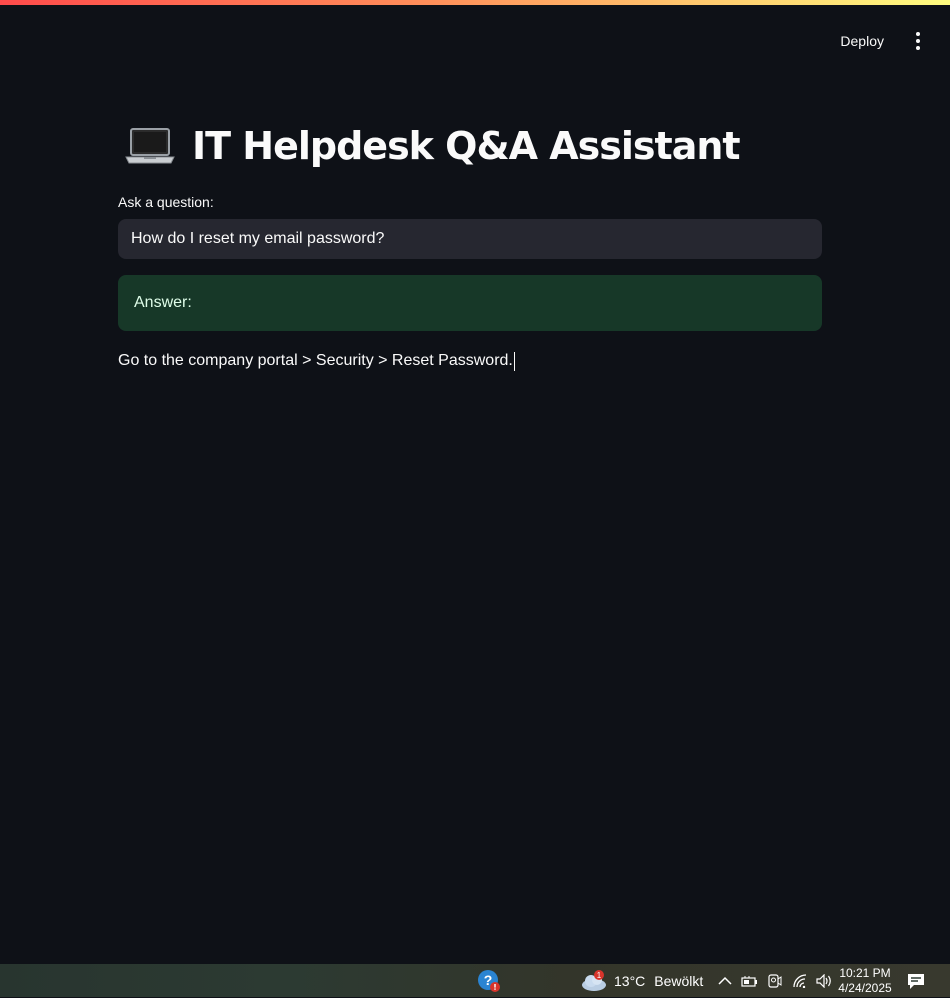 This screenshot has width=950, height=998. I want to click on top-decoration-bar, so click(475, 2).